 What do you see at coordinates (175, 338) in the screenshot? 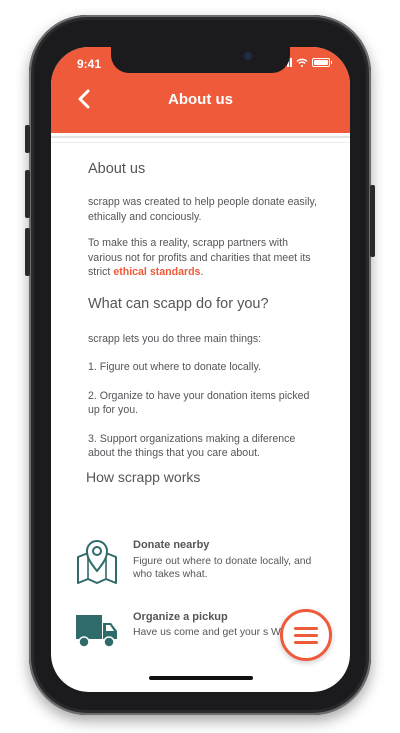
I see `what-intro: scrapp lets you do three main things:` at bounding box center [175, 338].